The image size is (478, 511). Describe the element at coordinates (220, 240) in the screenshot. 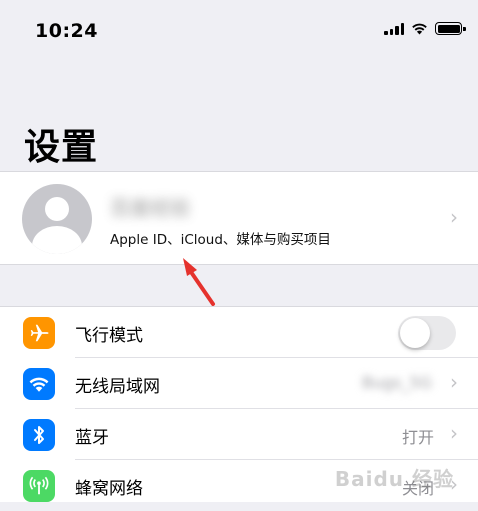

I see `account-subtitle: Apple ID、iCloud、媒体与购买项目` at that location.